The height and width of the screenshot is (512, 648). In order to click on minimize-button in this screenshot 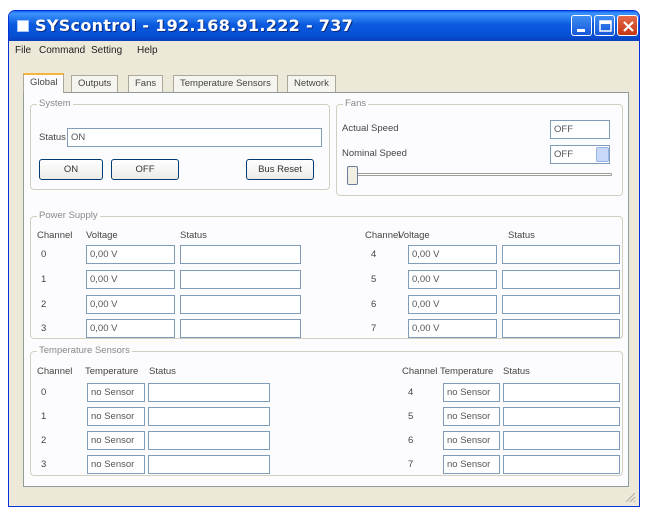, I will do `click(581, 25)`.